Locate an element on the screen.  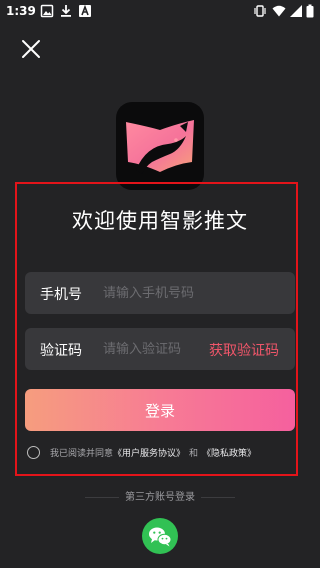
close-button is located at coordinates (31, 49).